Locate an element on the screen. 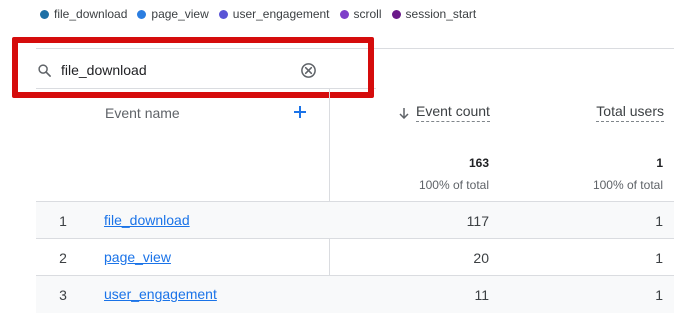 Image resolution: width=674 pixels, height=313 pixels. legend-item-page-view: page_view is located at coordinates (173, 14).